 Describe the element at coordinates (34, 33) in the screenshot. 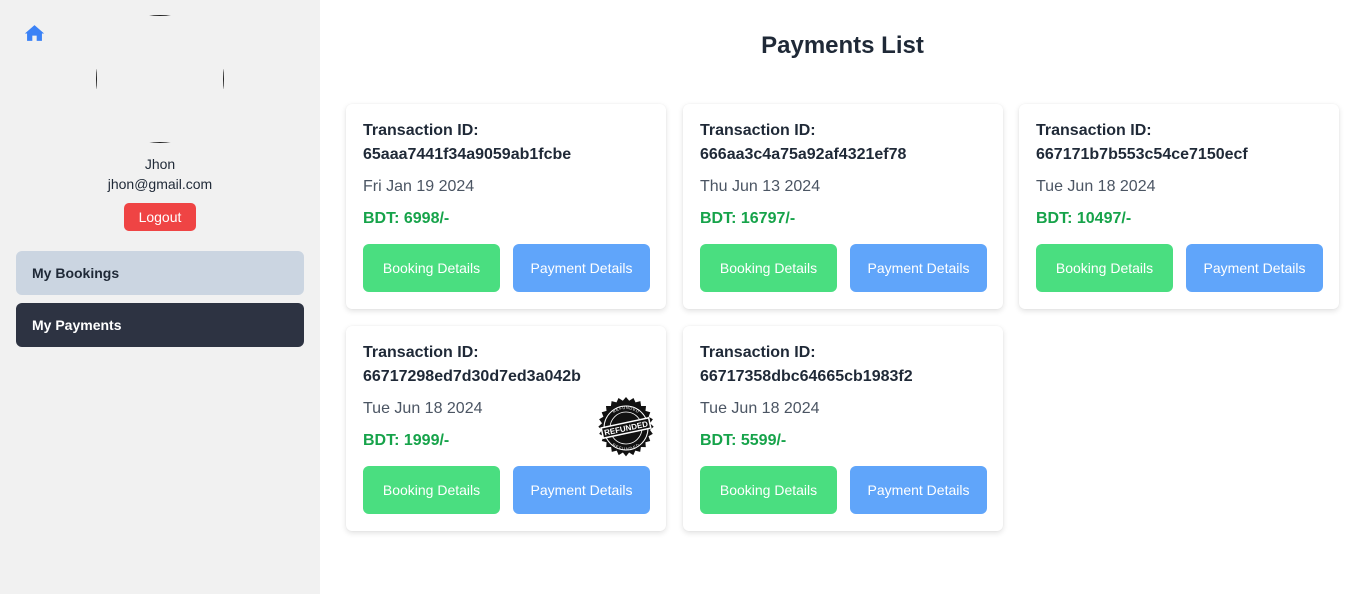

I see `home-icon` at that location.